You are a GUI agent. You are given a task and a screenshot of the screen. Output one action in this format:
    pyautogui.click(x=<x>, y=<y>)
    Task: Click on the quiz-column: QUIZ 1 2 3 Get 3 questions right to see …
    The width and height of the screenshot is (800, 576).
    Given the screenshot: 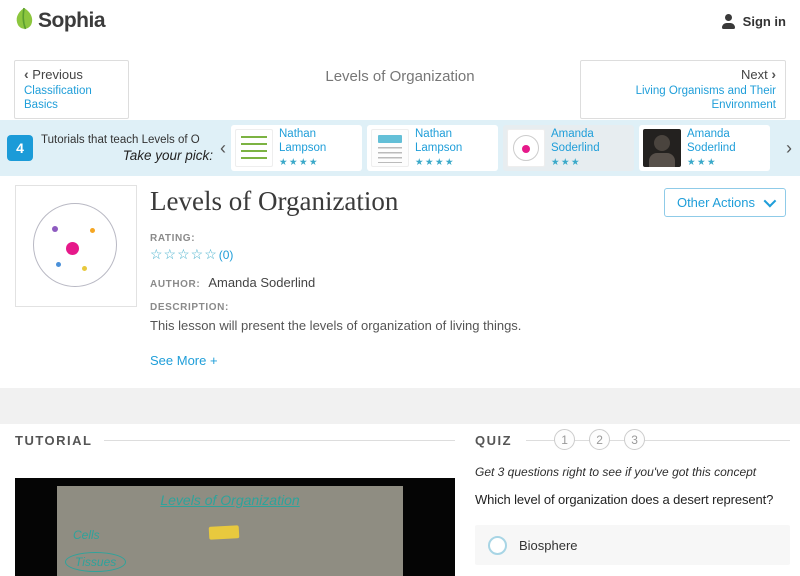 What is the action you would take?
    pyautogui.click(x=632, y=500)
    